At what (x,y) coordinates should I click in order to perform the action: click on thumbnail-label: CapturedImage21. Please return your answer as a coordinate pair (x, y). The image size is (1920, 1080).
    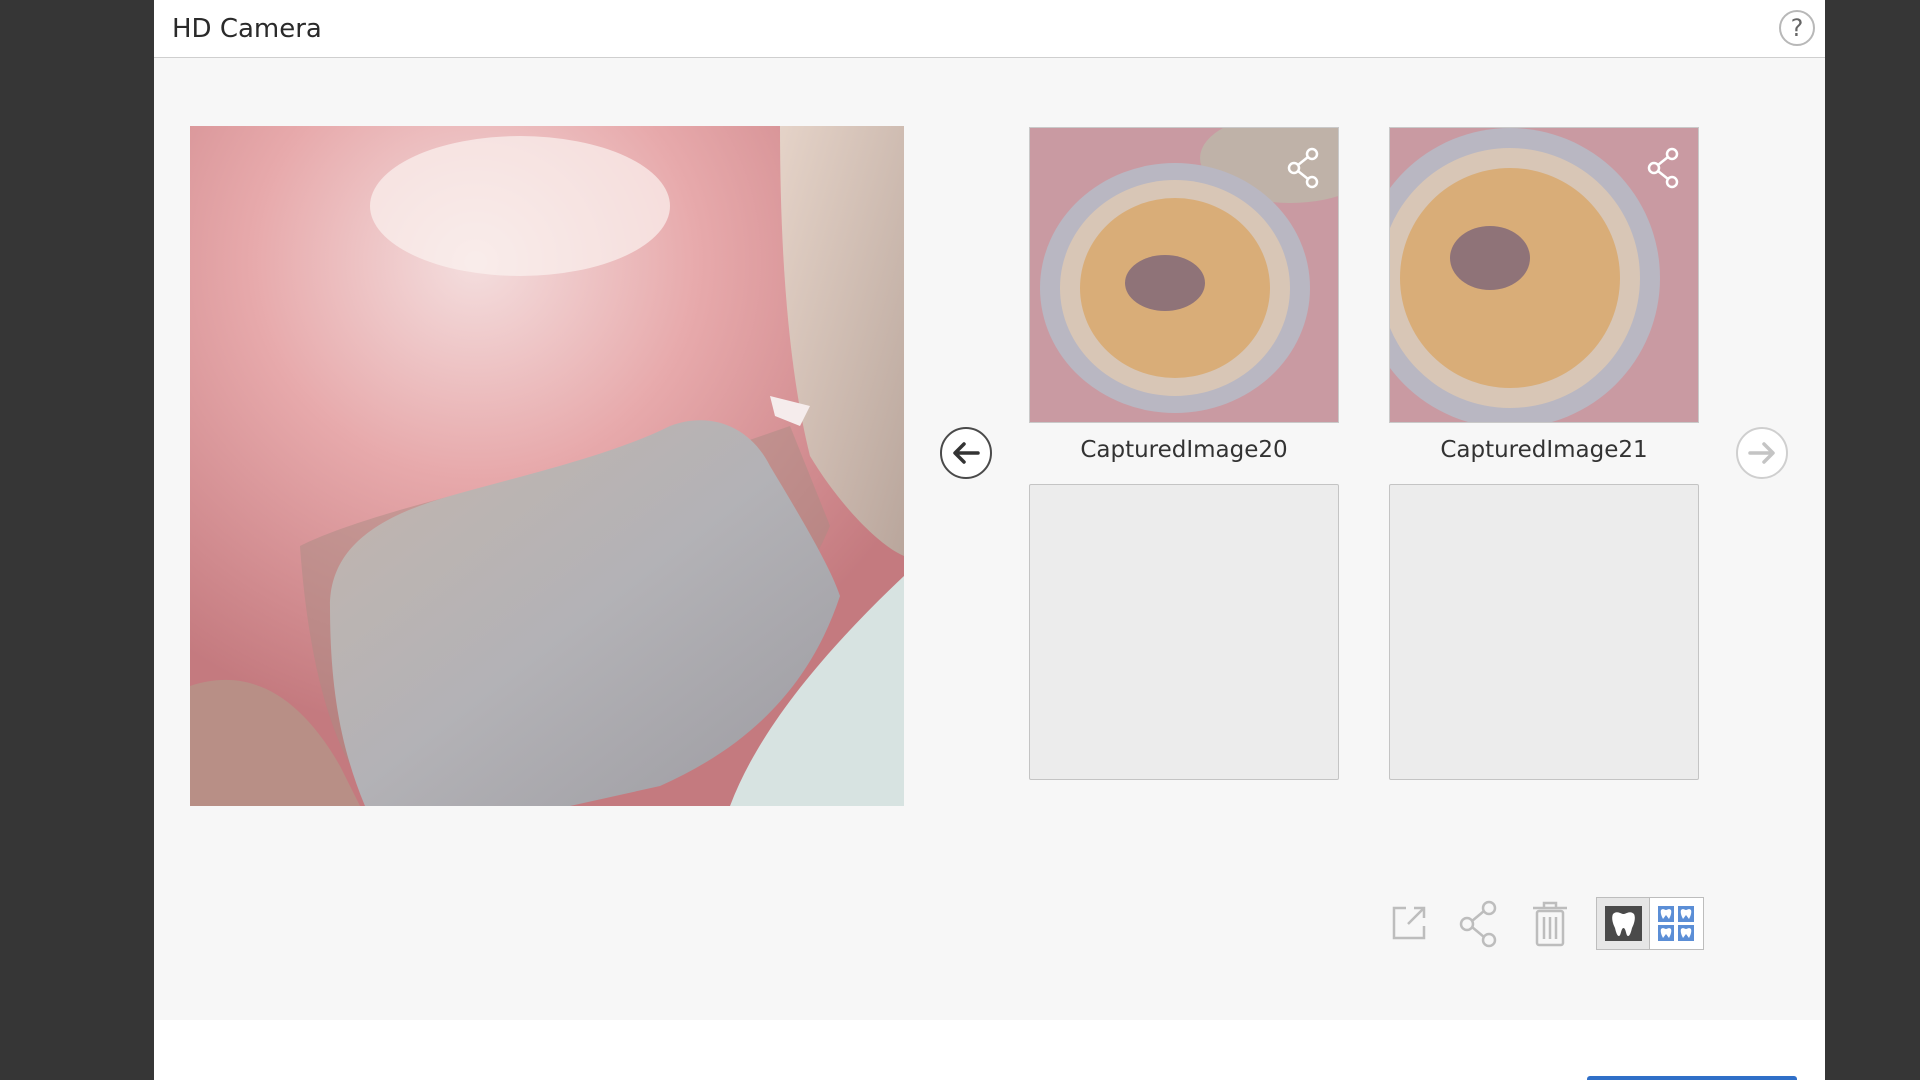
    Looking at the image, I should click on (1544, 450).